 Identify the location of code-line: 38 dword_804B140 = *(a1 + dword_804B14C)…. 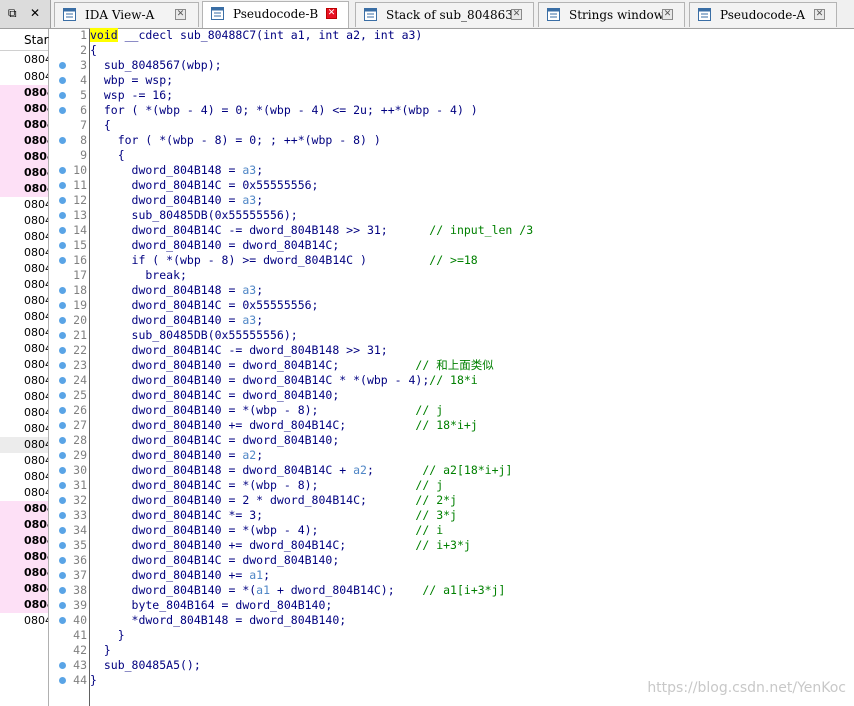
(451, 590).